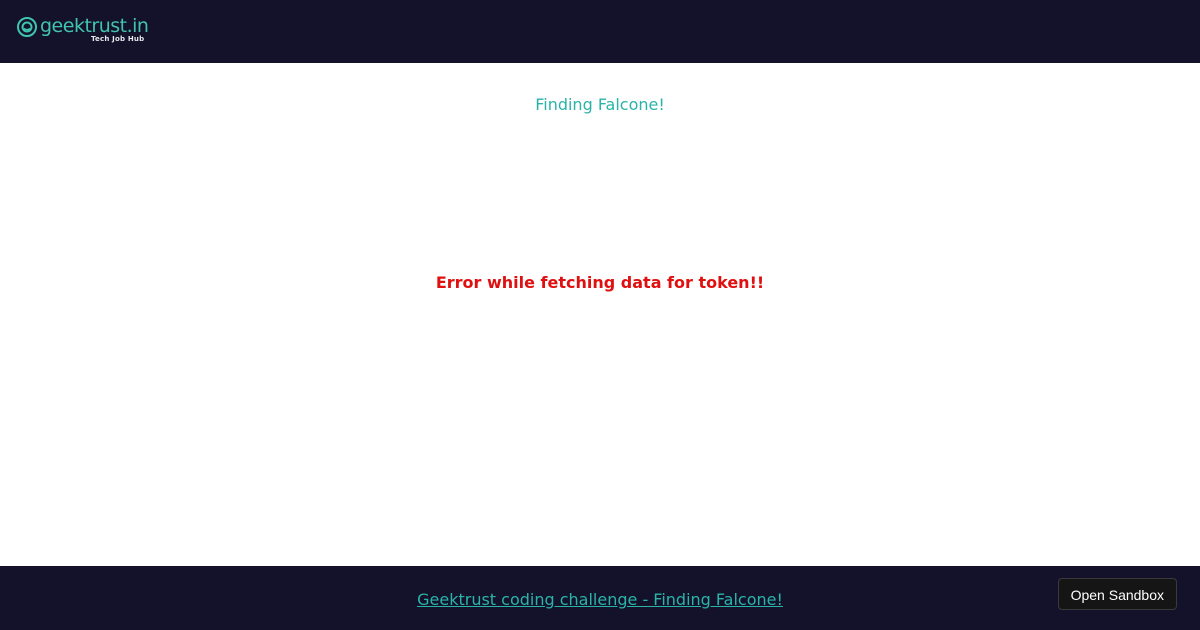  What do you see at coordinates (82, 30) in the screenshot?
I see `geektrust-logo: geektrust.in Tech Job Hub` at bounding box center [82, 30].